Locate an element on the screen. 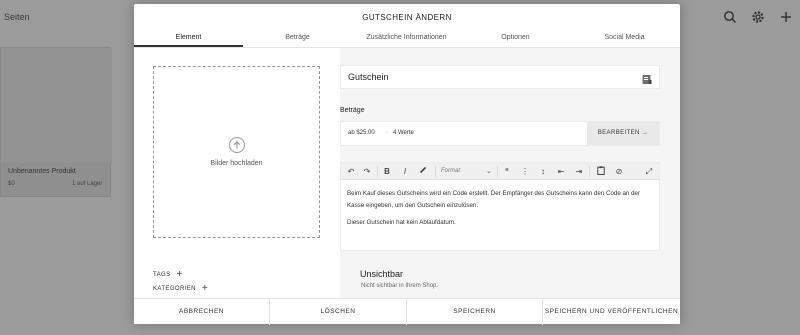 This screenshot has width=800, height=335. product-name: Unbenanntes Produkt is located at coordinates (42, 171).